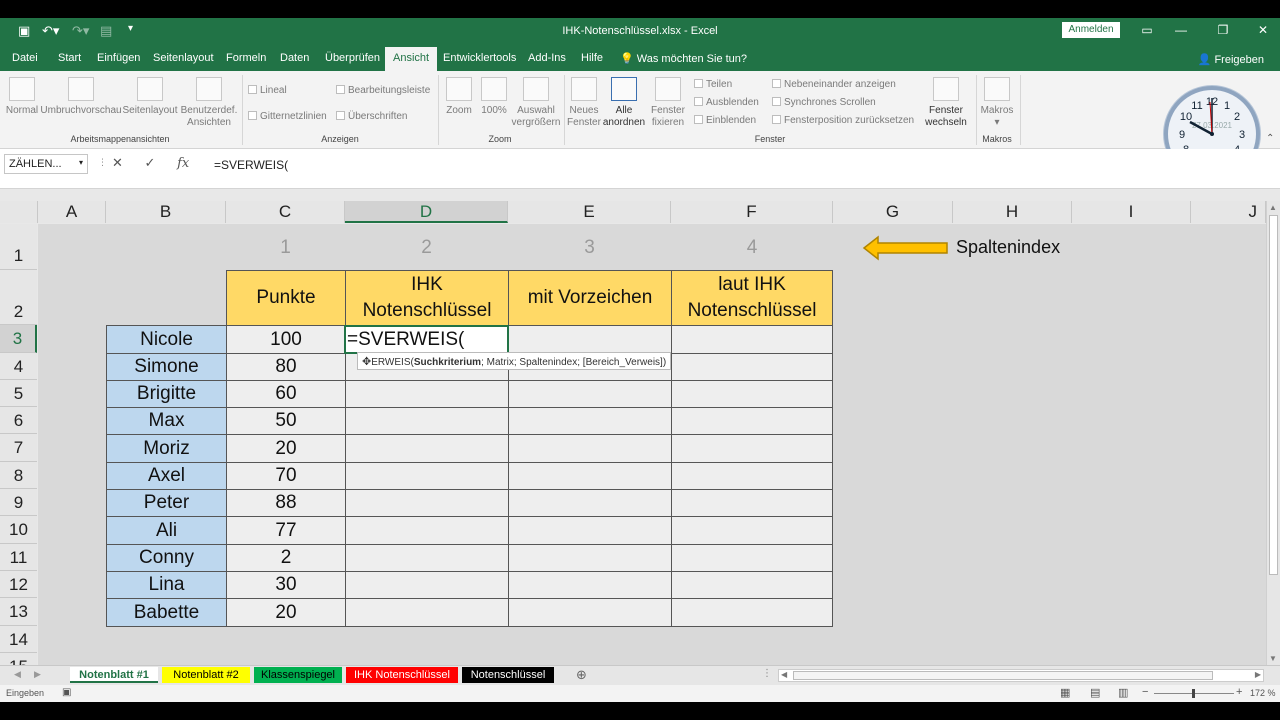  What do you see at coordinates (946, 103) in the screenshot?
I see `switch-windows-button: Fenster wechseln` at bounding box center [946, 103].